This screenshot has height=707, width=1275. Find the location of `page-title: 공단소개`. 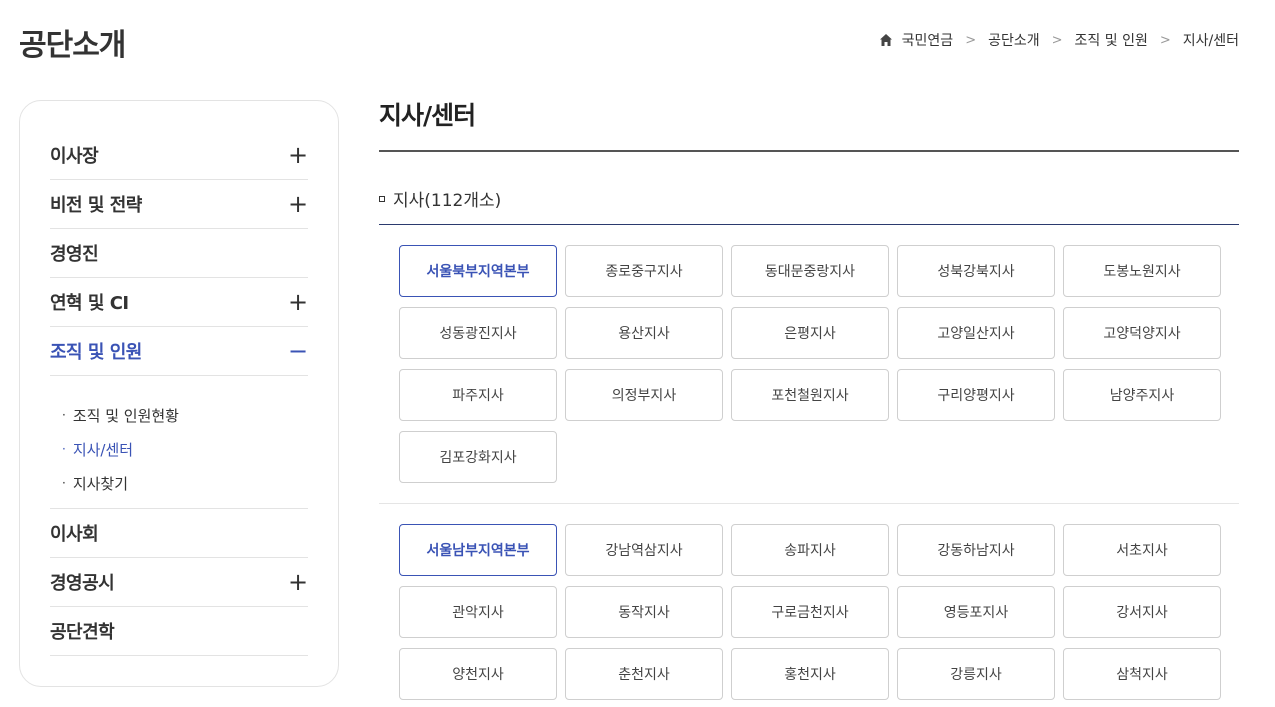

page-title: 공단소개 is located at coordinates (72, 45).